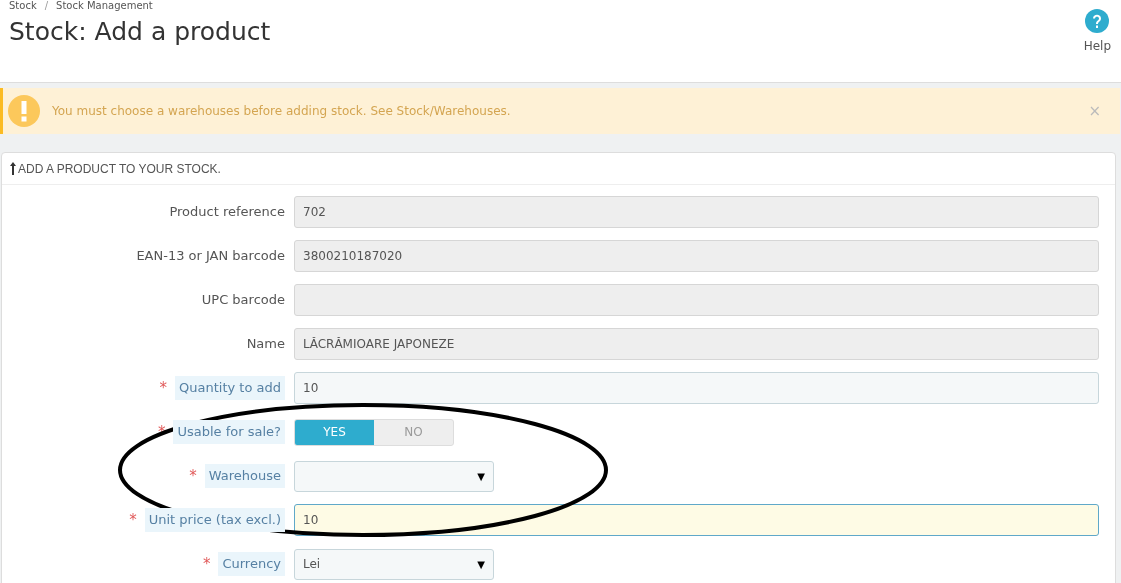  What do you see at coordinates (394, 476) in the screenshot?
I see `select-dropdown: ▼` at bounding box center [394, 476].